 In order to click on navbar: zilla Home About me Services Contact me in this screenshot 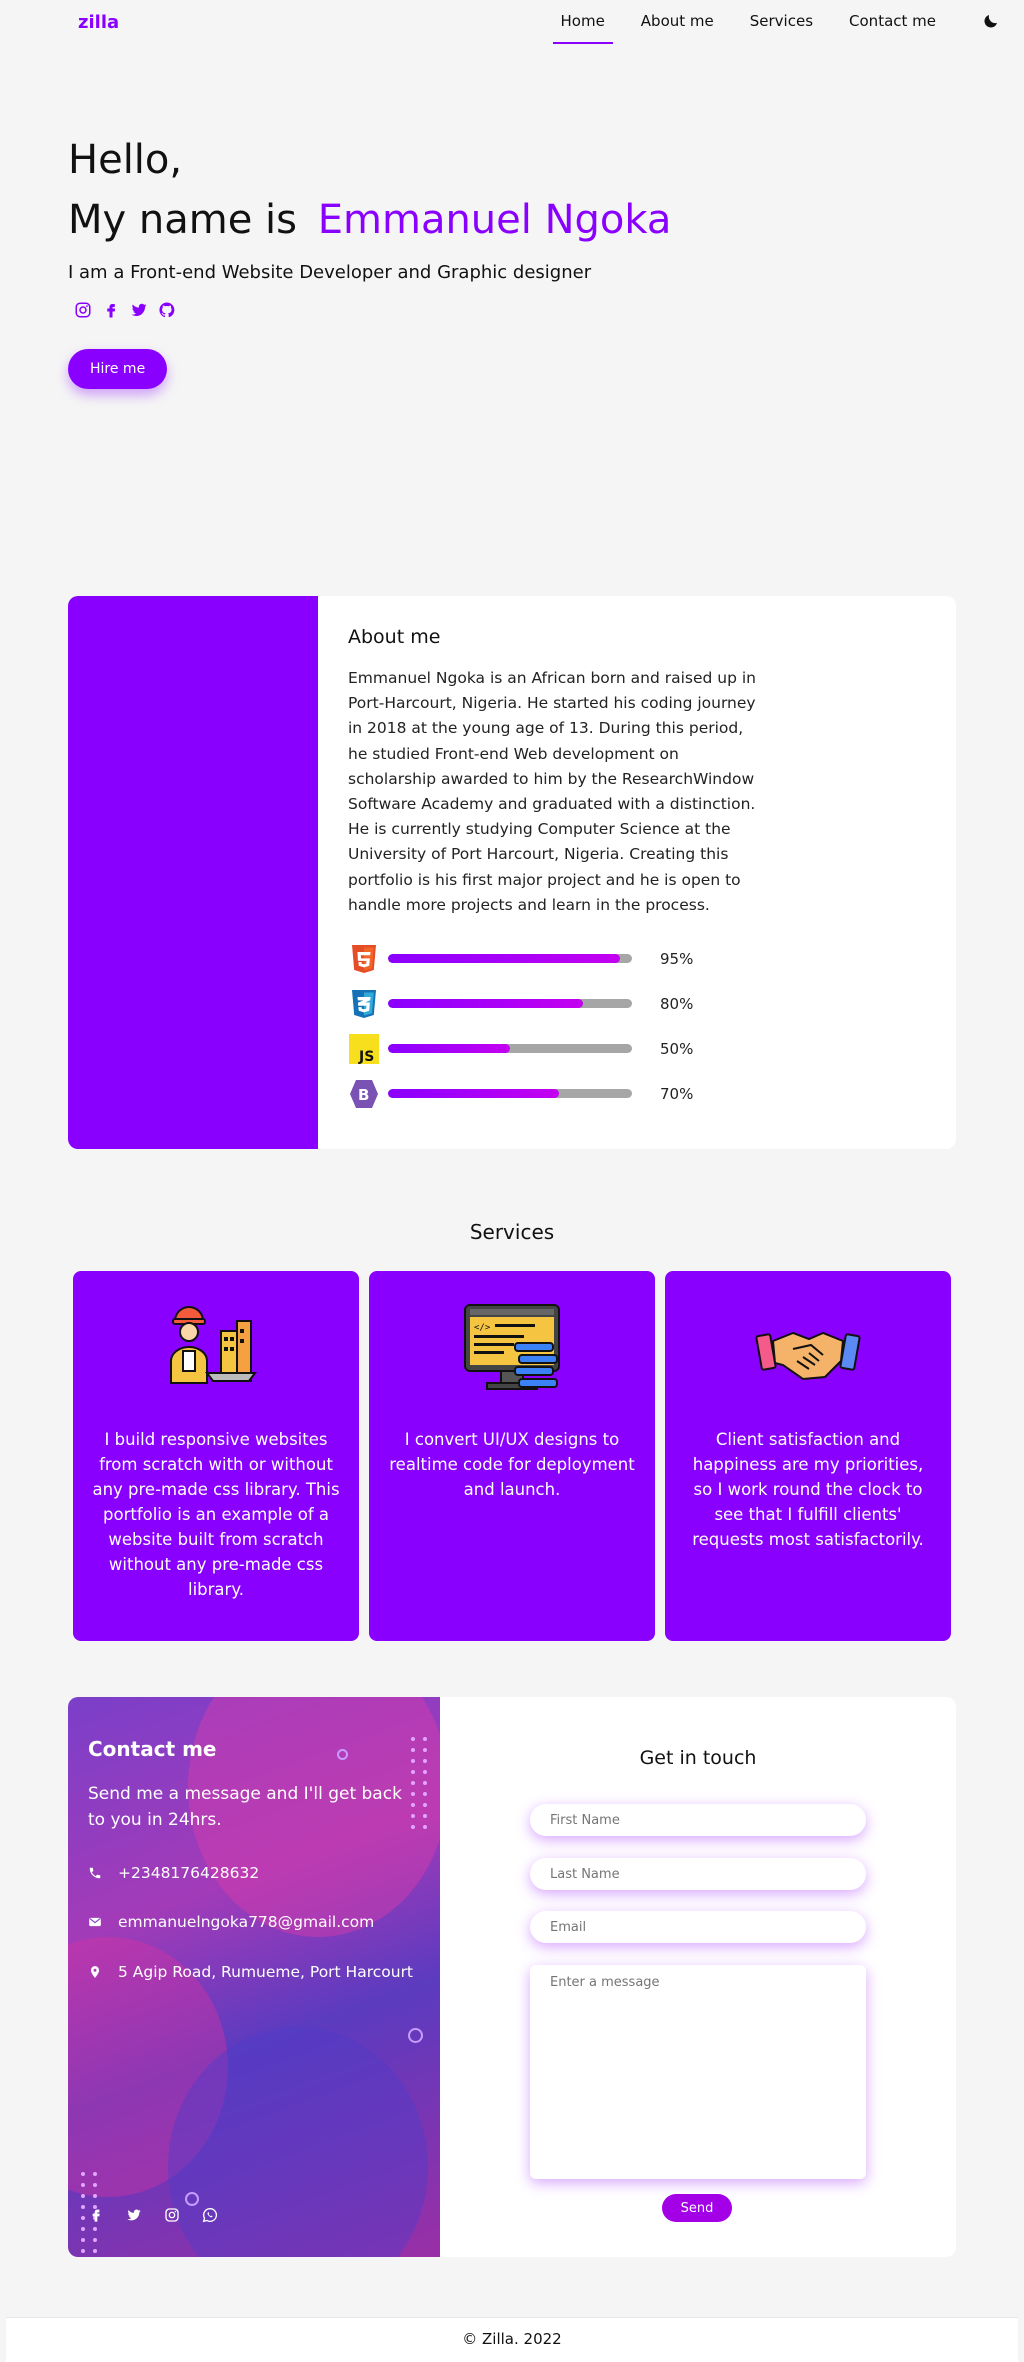, I will do `click(512, 23)`.